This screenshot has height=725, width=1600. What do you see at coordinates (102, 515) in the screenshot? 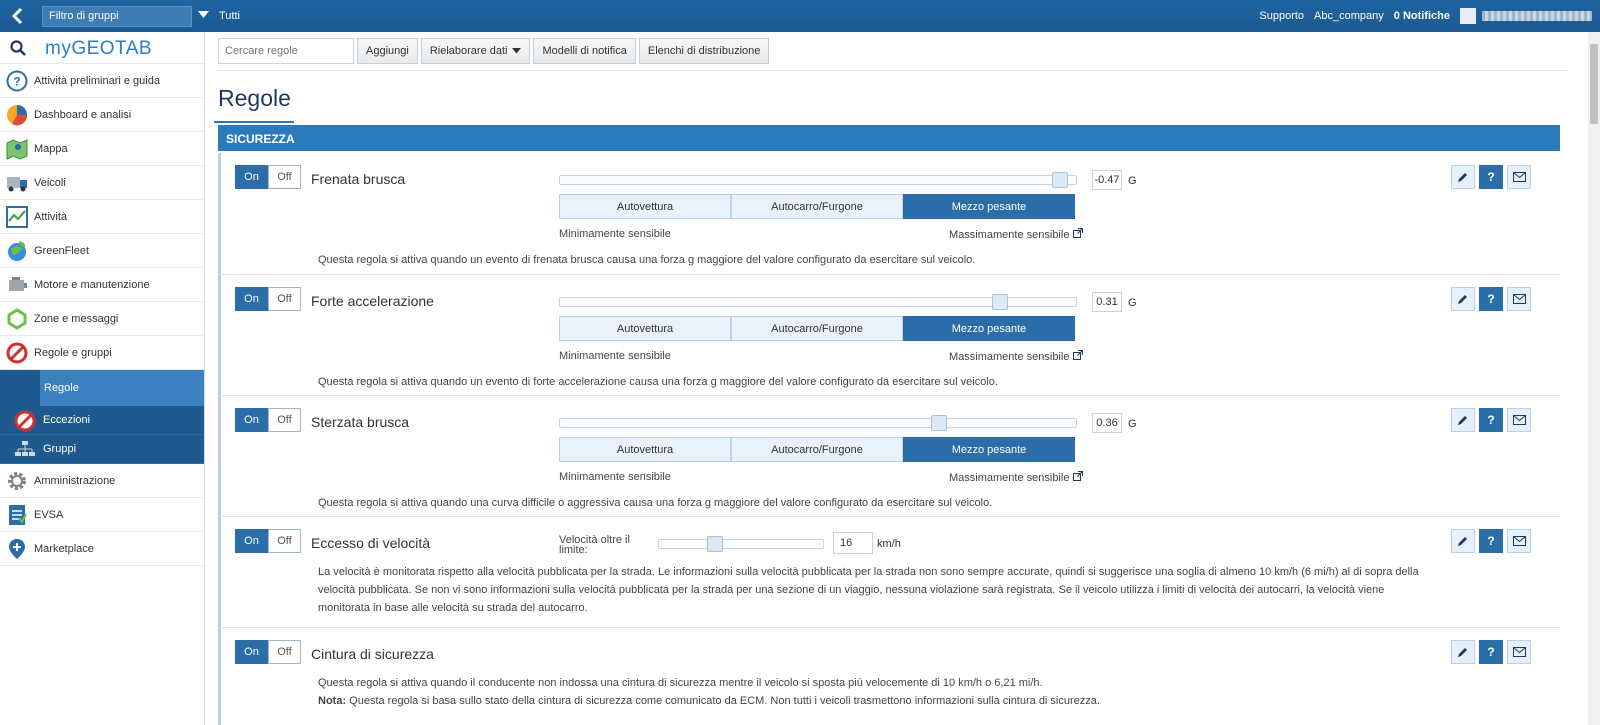
I see `sidebar-item-evsa: EVSA` at bounding box center [102, 515].